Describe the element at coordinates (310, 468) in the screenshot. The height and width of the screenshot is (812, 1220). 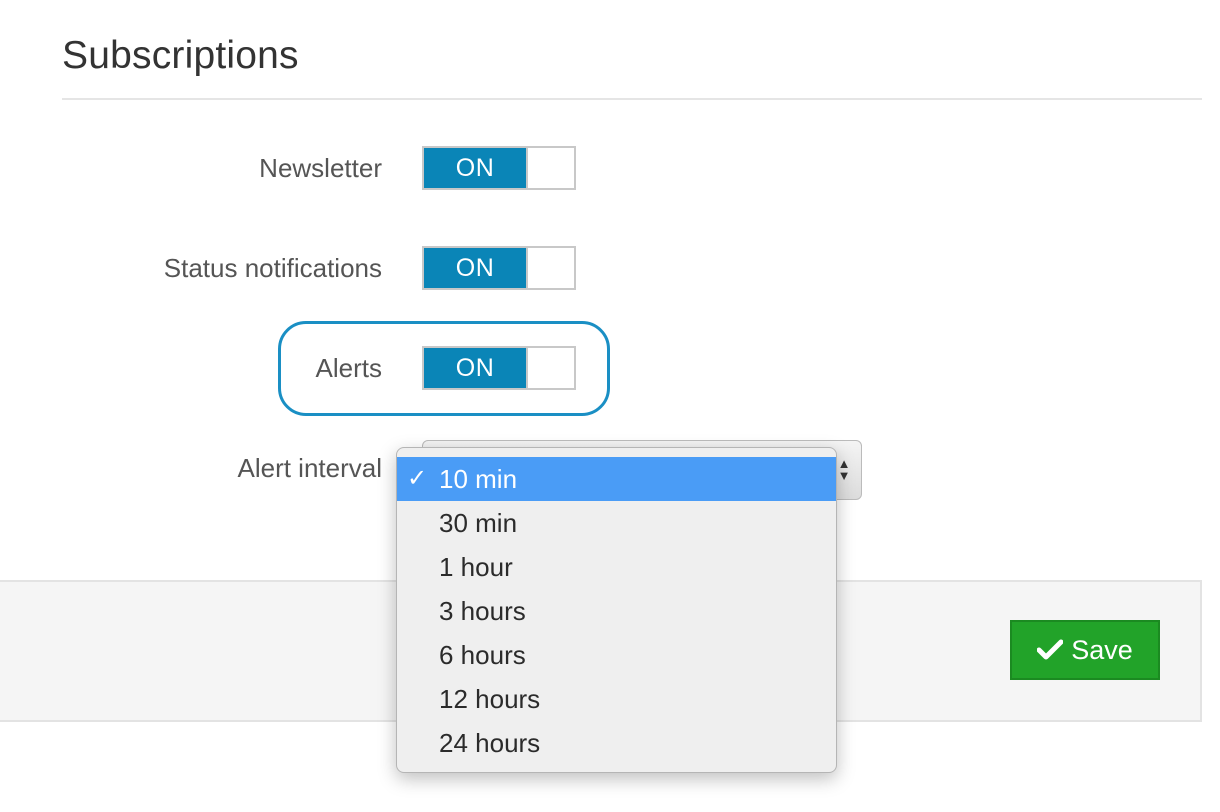
I see `alert-interval-label: Alert interval` at that location.